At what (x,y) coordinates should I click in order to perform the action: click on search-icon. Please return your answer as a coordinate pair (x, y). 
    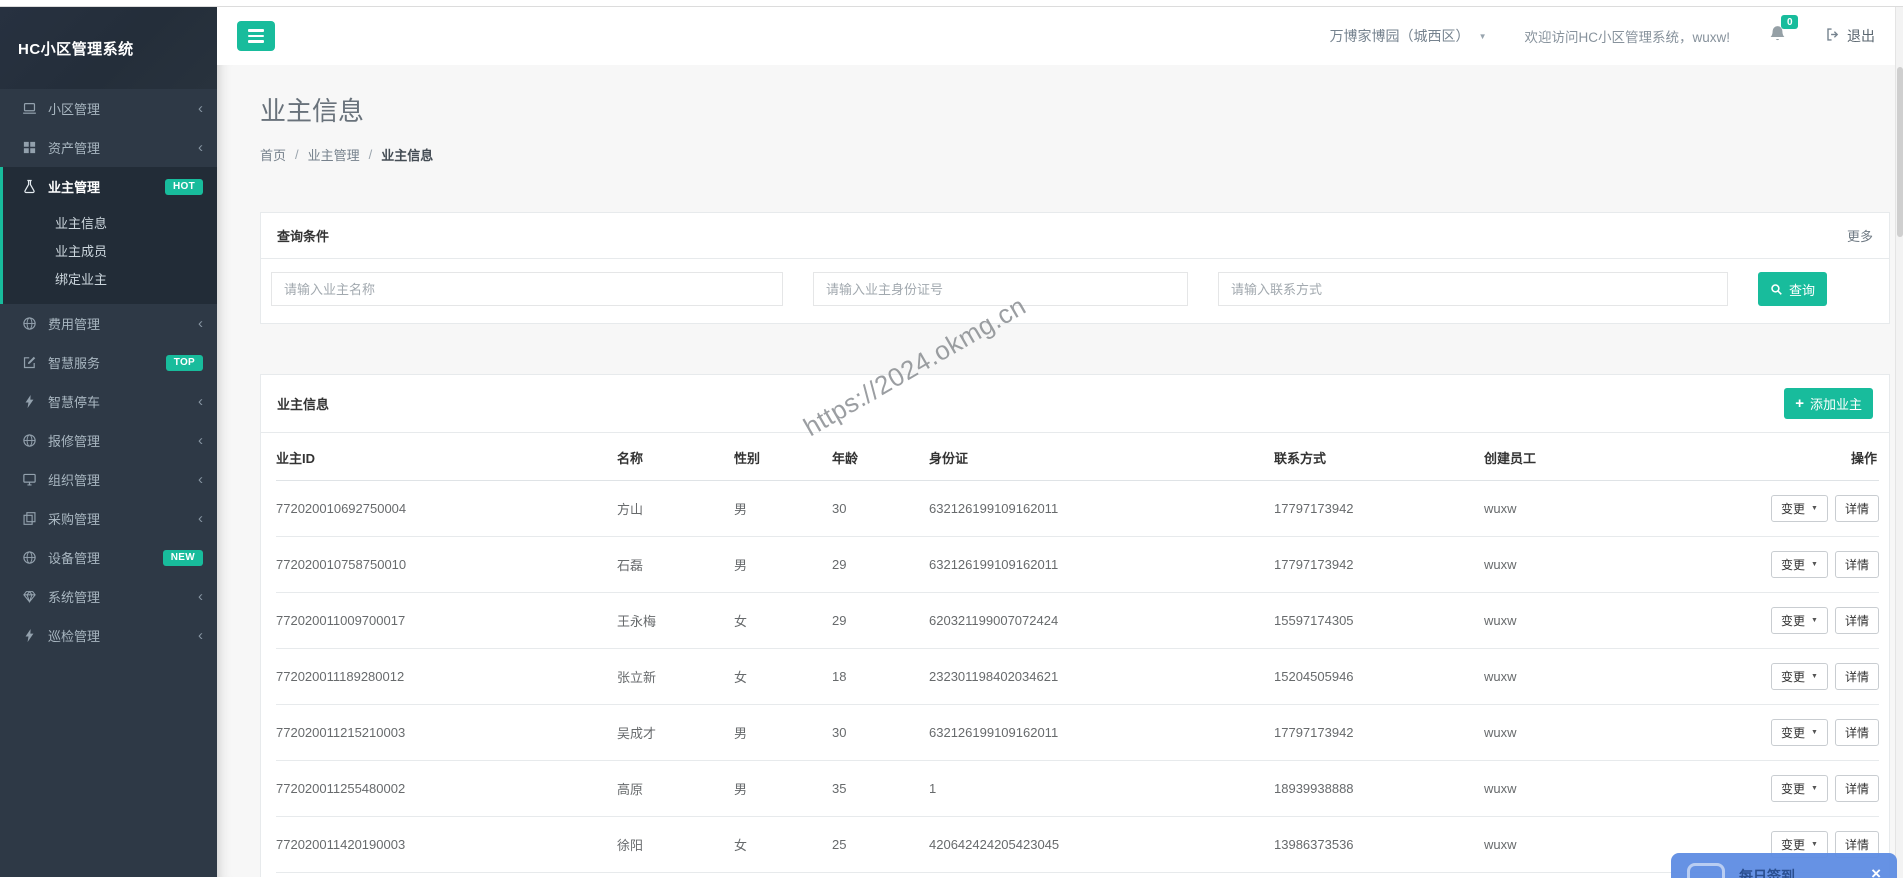
    Looking at the image, I should click on (1776, 289).